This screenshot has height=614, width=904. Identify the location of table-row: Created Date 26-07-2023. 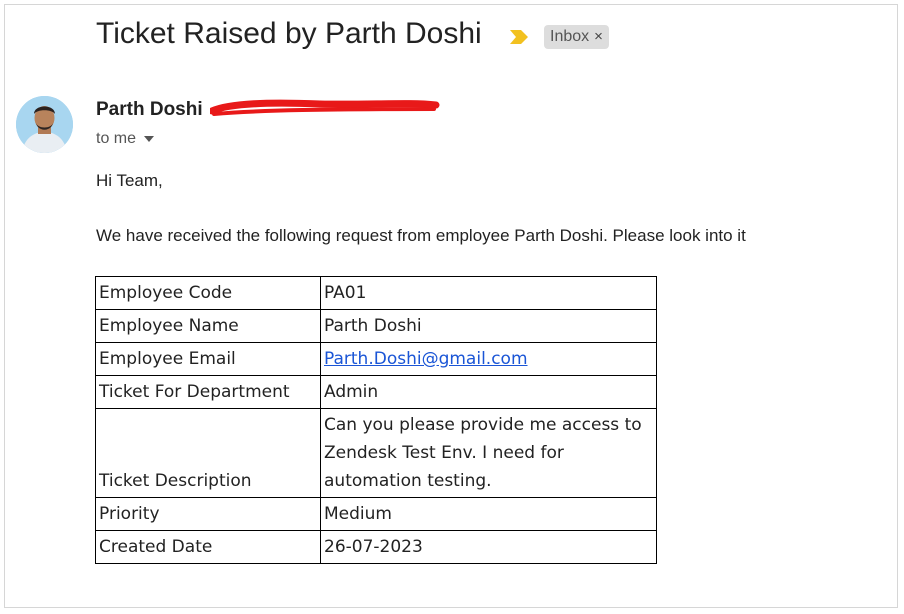
(376, 547).